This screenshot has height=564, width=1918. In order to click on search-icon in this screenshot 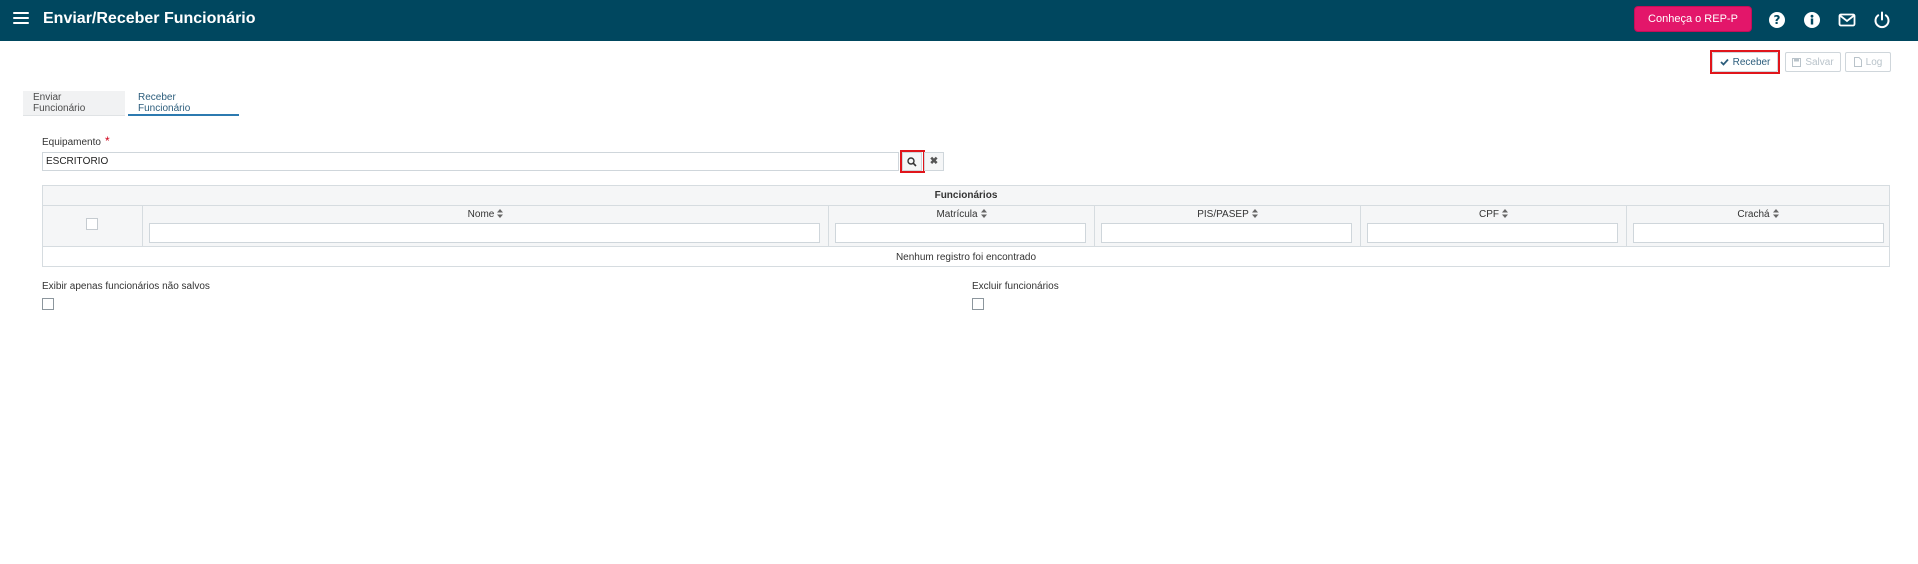, I will do `click(912, 161)`.